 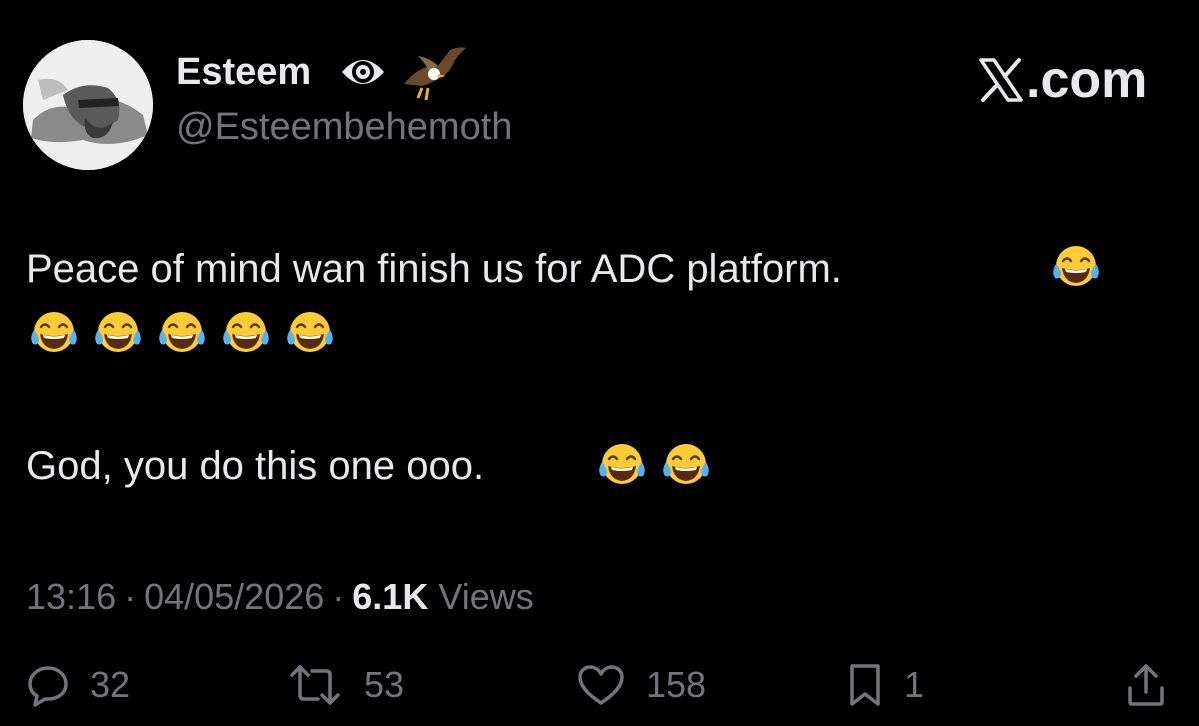 What do you see at coordinates (78, 685) in the screenshot?
I see `reply-button: 32` at bounding box center [78, 685].